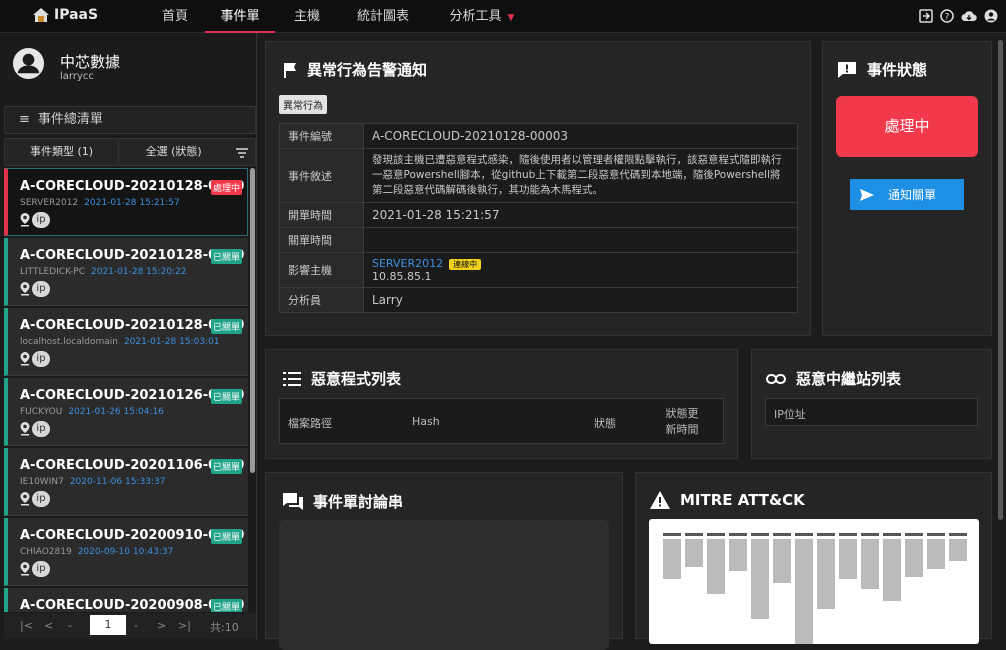 Image resolution: width=1006 pixels, height=650 pixels. Describe the element at coordinates (41, 412) in the screenshot. I see `event-host-name: FUCKYOU` at that location.